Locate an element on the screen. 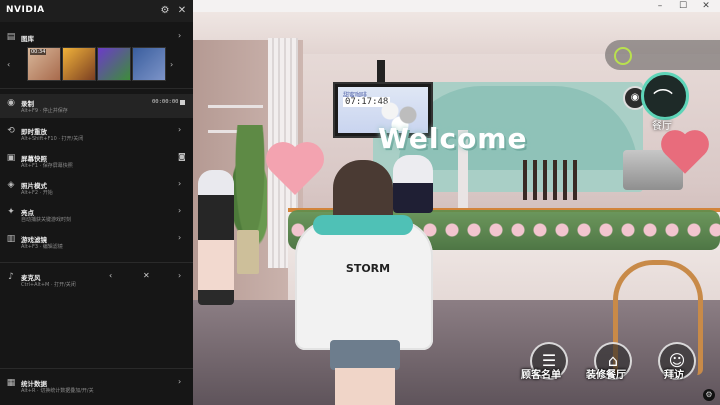  microphone-shortcut: Ctrl+Alt+M · 打开/关闭 is located at coordinates (48, 285).